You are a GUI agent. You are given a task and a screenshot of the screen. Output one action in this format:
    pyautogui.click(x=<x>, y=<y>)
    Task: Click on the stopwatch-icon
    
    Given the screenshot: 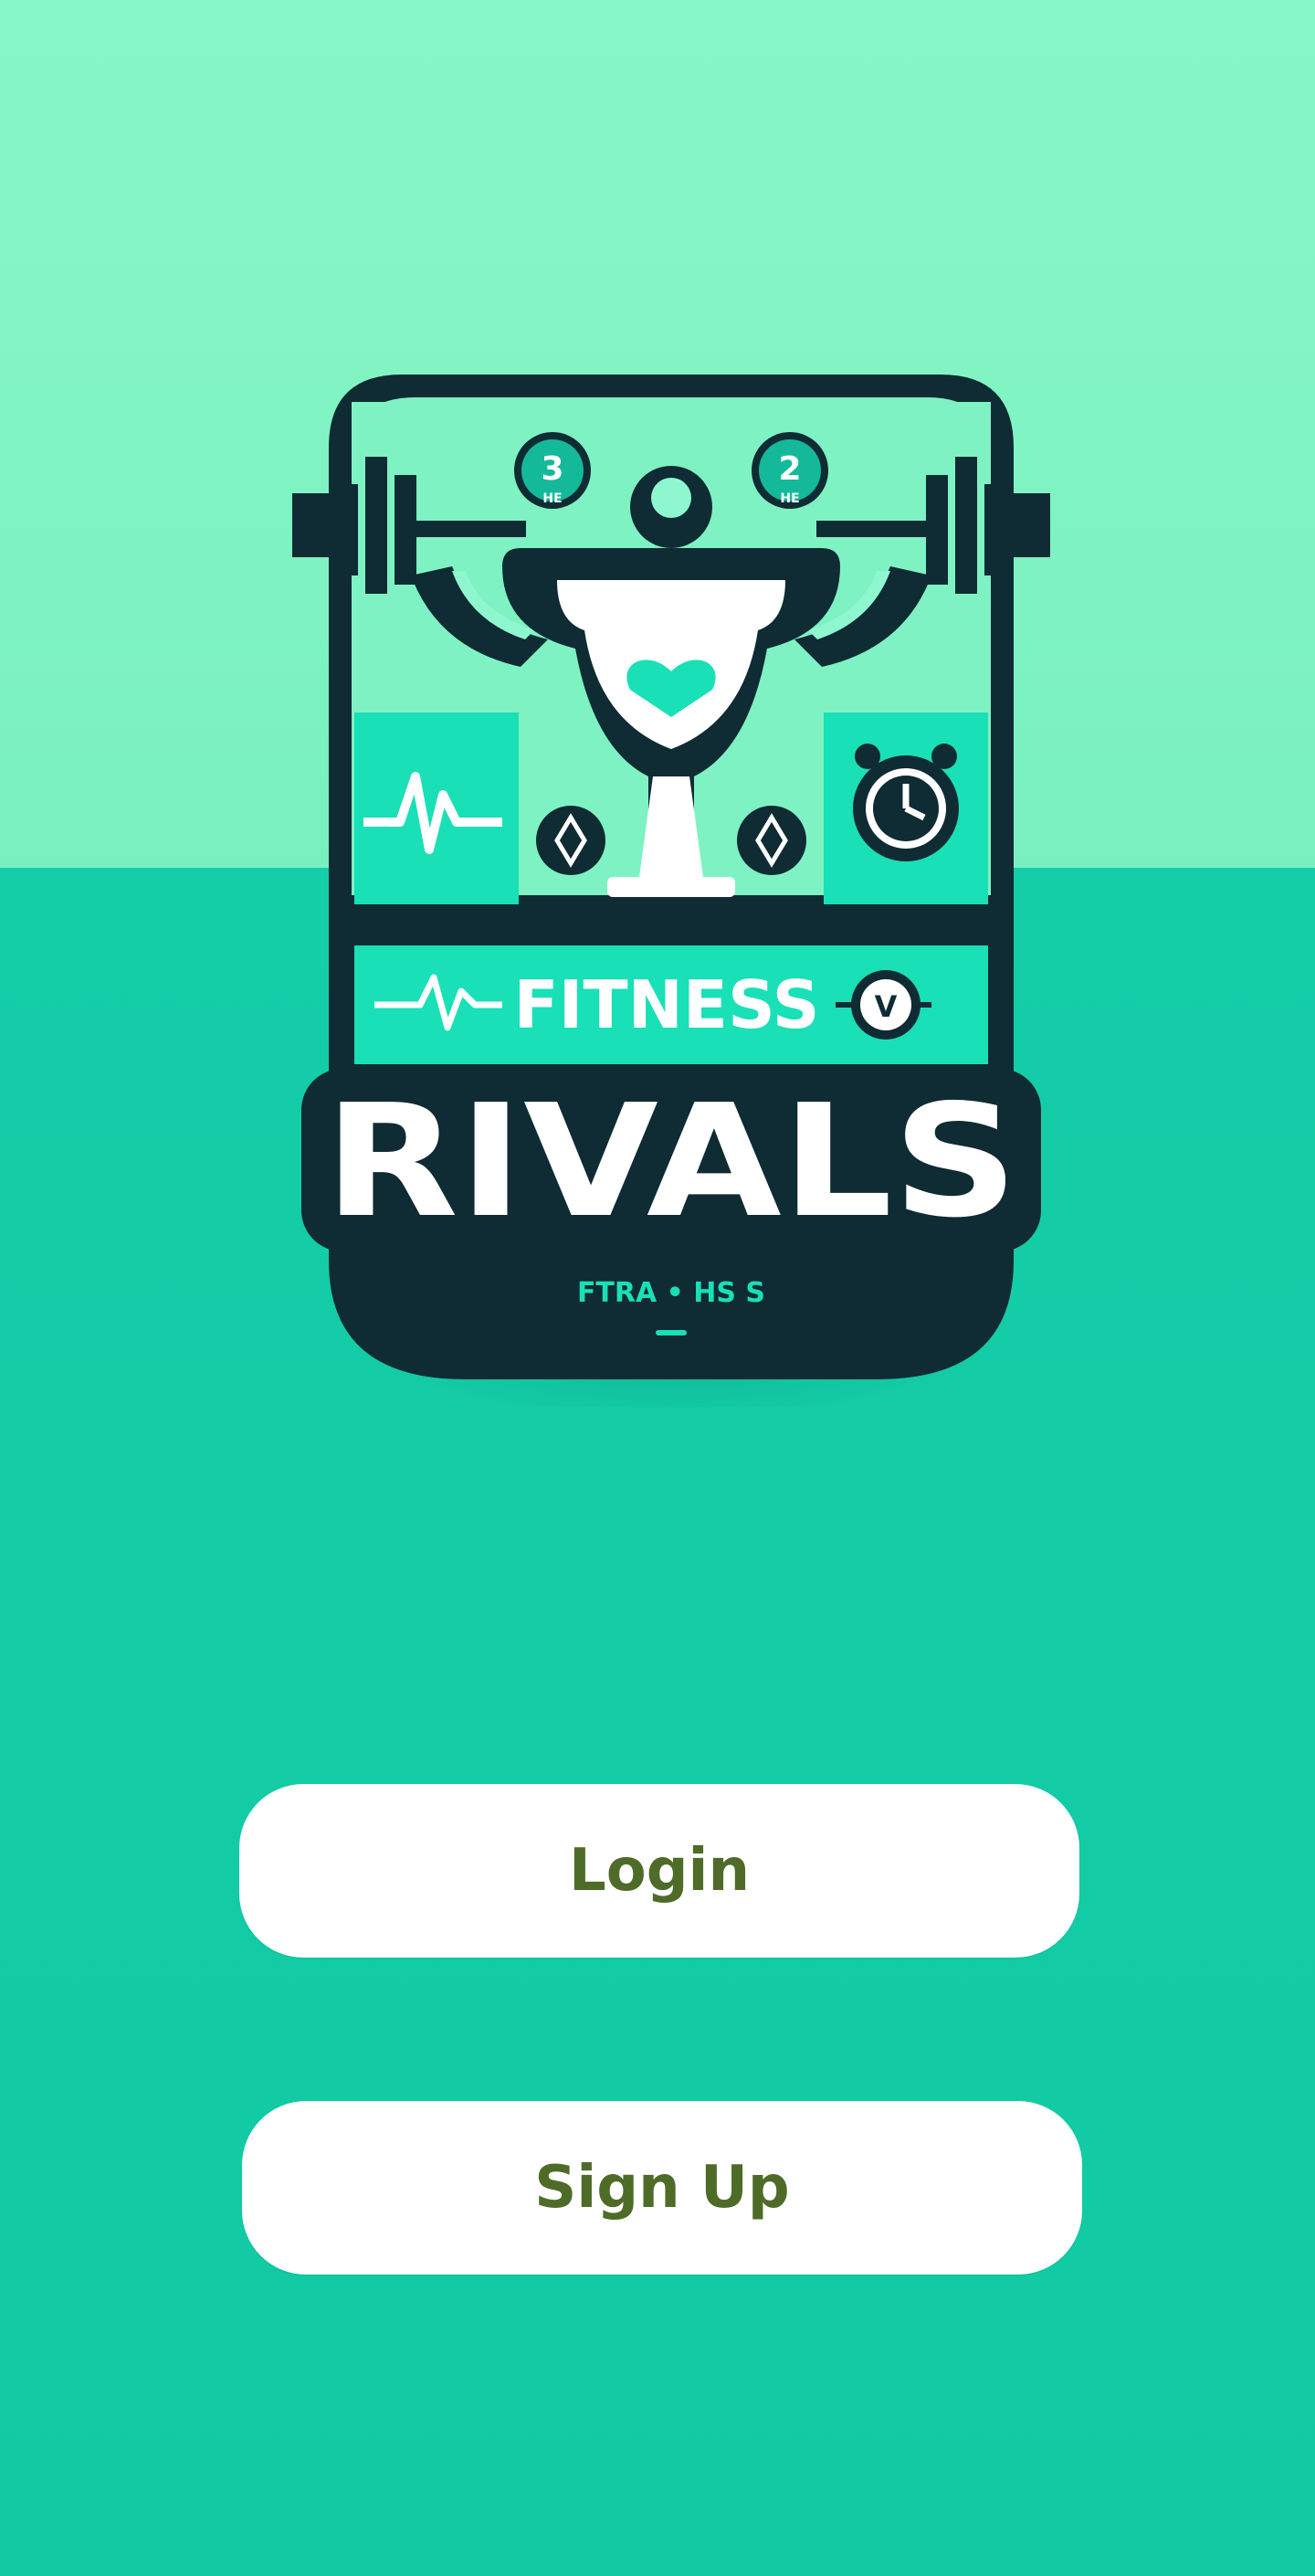 What is the action you would take?
    pyautogui.click(x=906, y=802)
    